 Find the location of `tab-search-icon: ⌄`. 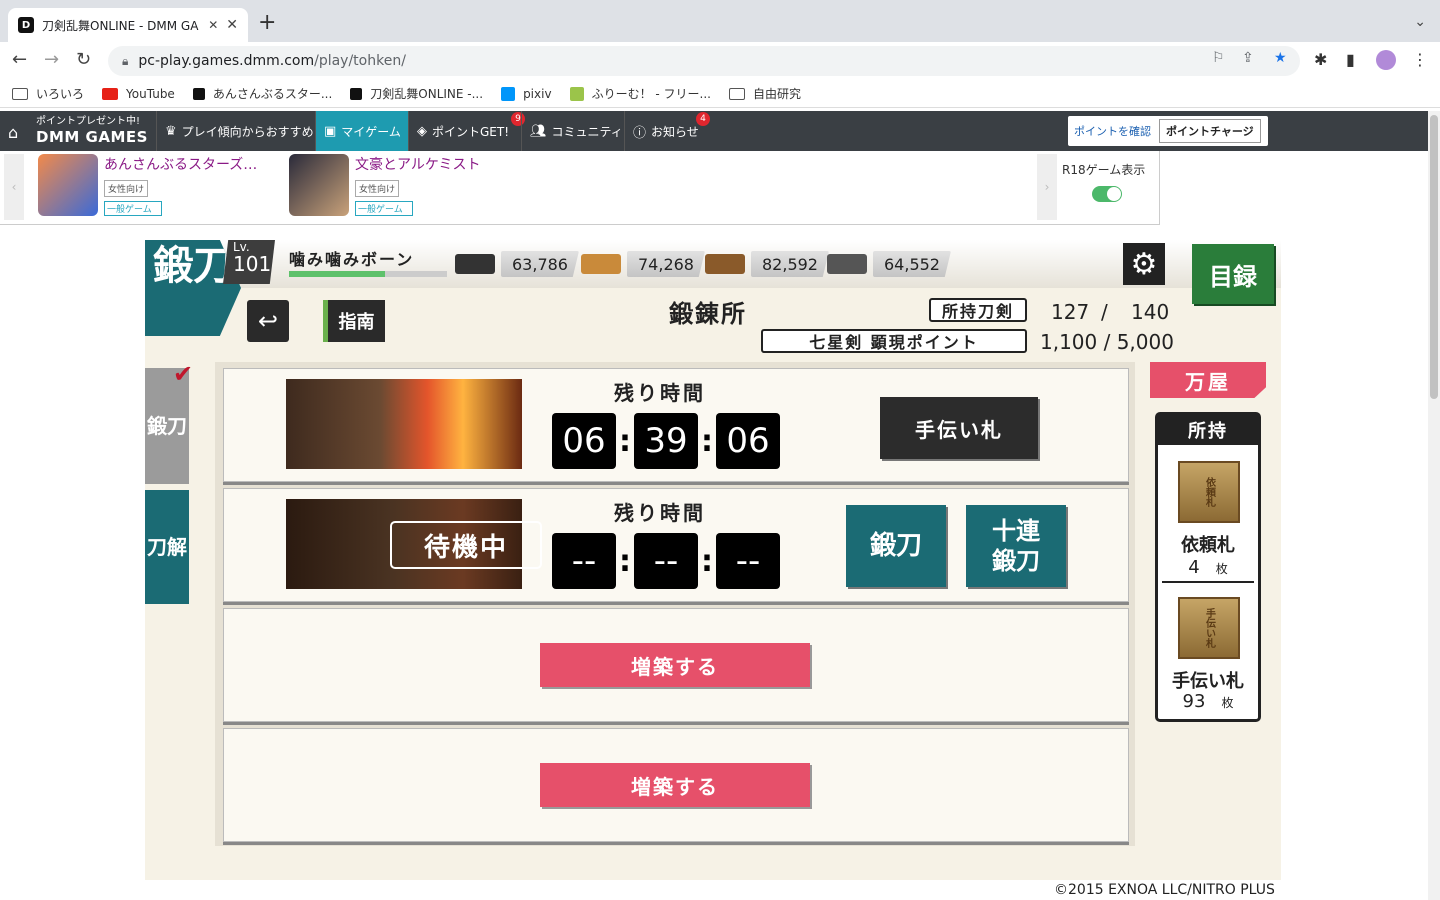

tab-search-icon: ⌄ is located at coordinates (1420, 22).